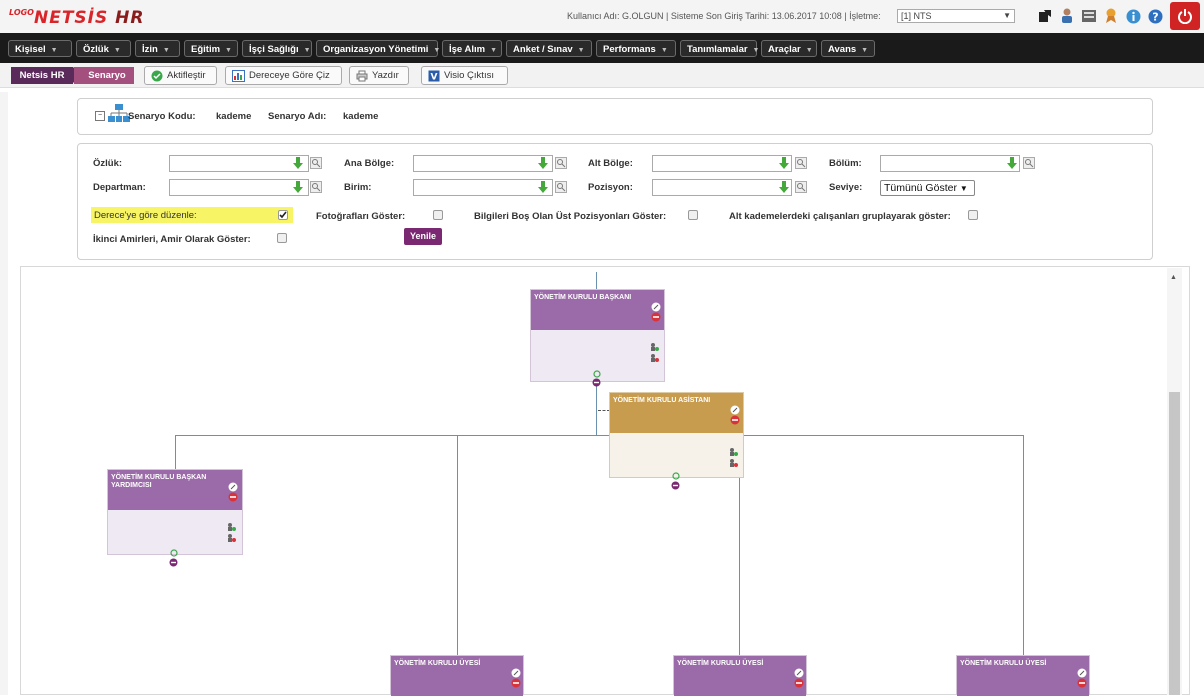 The image size is (1204, 696). I want to click on refresh-button: Yenile, so click(423, 236).